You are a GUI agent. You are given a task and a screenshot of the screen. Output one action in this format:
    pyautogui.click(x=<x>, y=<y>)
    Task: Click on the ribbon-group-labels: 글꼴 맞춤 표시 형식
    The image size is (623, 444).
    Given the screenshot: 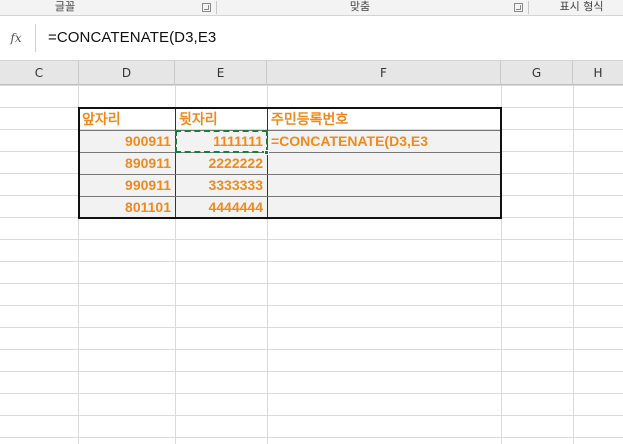 What is the action you would take?
    pyautogui.click(x=311, y=8)
    